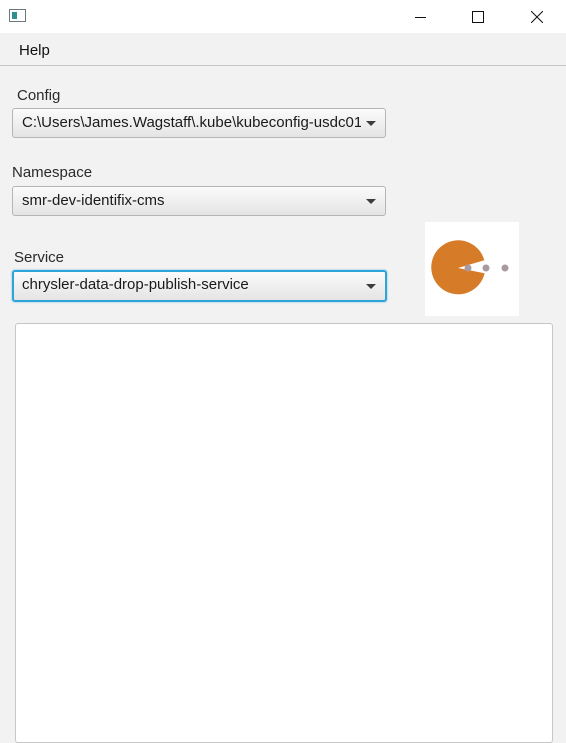 The width and height of the screenshot is (566, 743). Describe the element at coordinates (135, 284) in the screenshot. I see `service-value: chrysler-data-drop-publish-service` at that location.